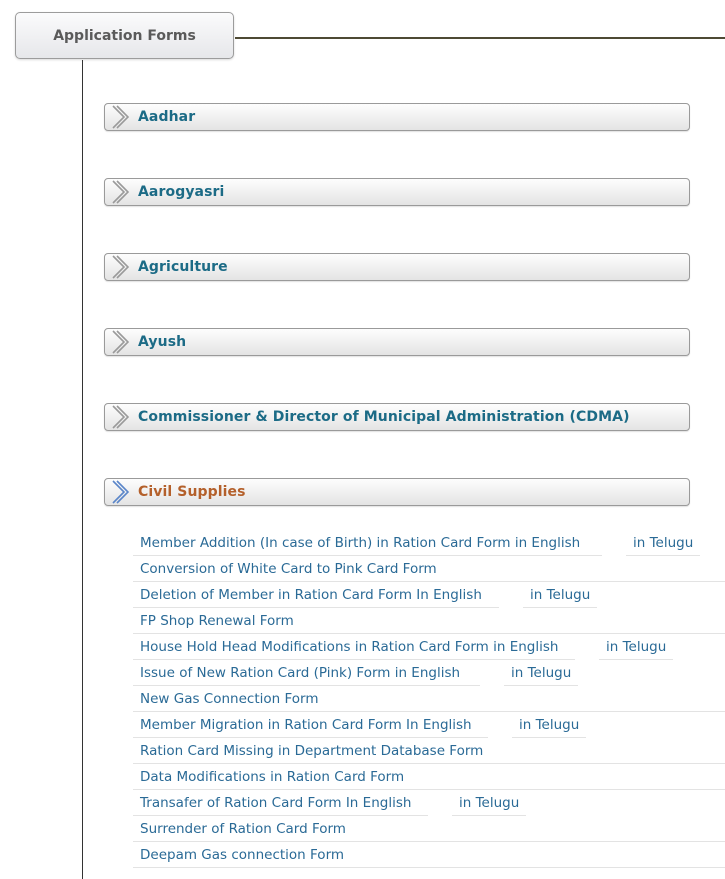 This screenshot has width=725, height=879. Describe the element at coordinates (242, 855) in the screenshot. I see `form-link: Deepam Gas connection Form` at that location.